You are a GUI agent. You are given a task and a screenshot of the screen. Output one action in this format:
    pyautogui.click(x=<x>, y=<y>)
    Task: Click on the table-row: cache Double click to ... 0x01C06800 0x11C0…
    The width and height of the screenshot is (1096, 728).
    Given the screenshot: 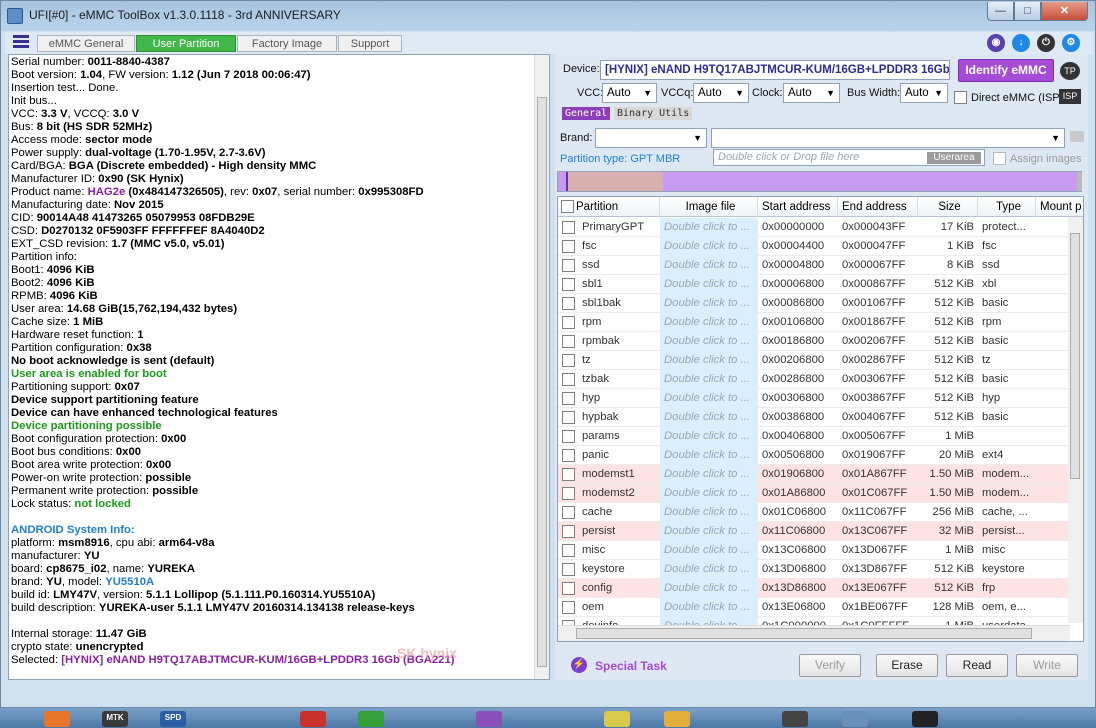 What is the action you would take?
    pyautogui.click(x=813, y=512)
    